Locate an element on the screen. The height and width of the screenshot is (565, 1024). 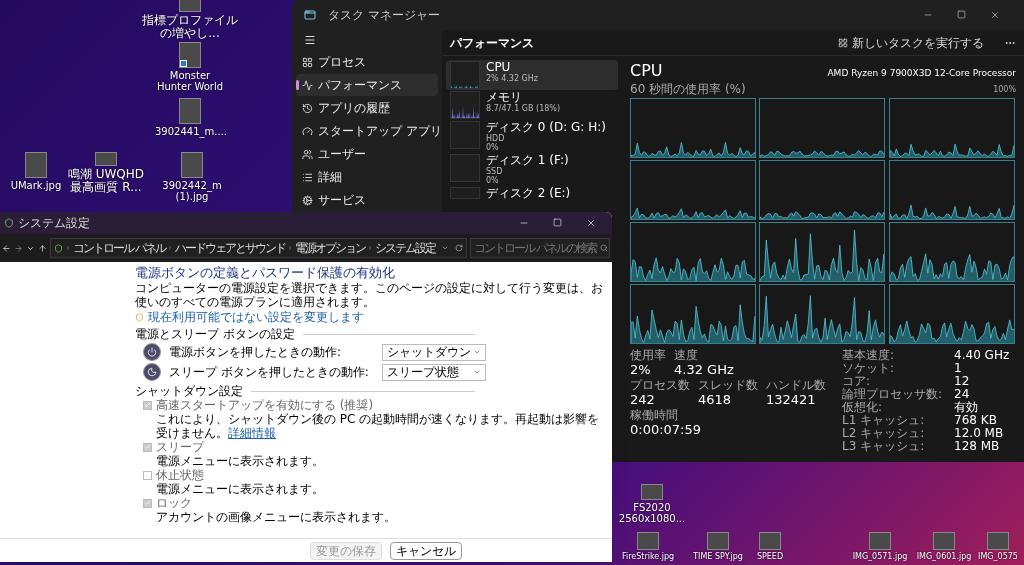
resource-item: ディスク 1 (F:) SSD 0% is located at coordinates (532, 169).